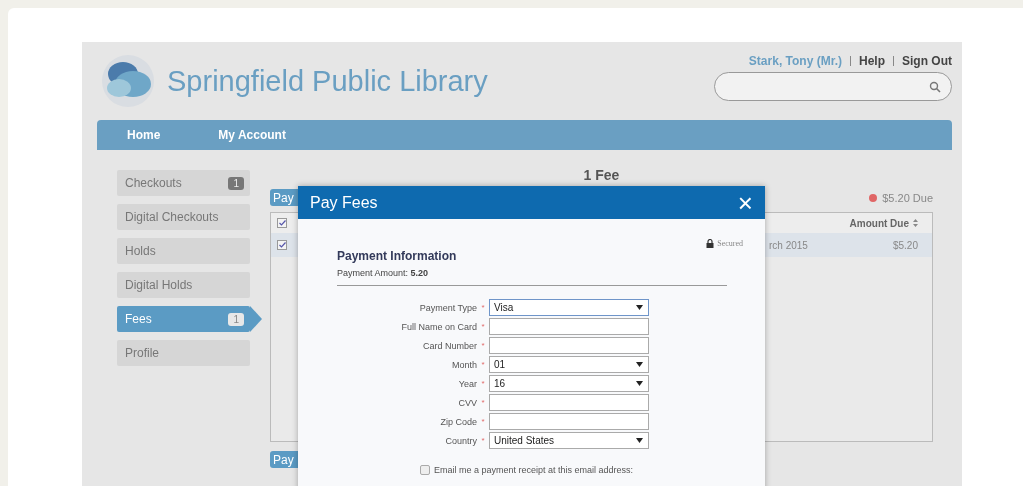 This screenshot has height=486, width=1023. I want to click on field-label: Year, so click(467, 383).